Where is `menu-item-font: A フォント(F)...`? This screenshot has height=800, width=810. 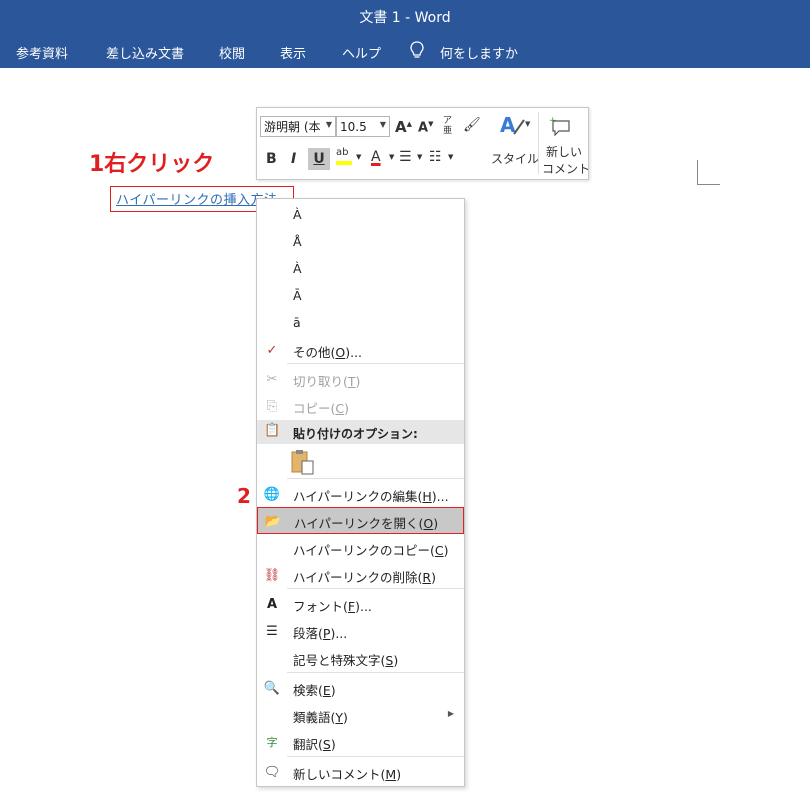
menu-item-font: A フォント(F)... is located at coordinates (360, 604).